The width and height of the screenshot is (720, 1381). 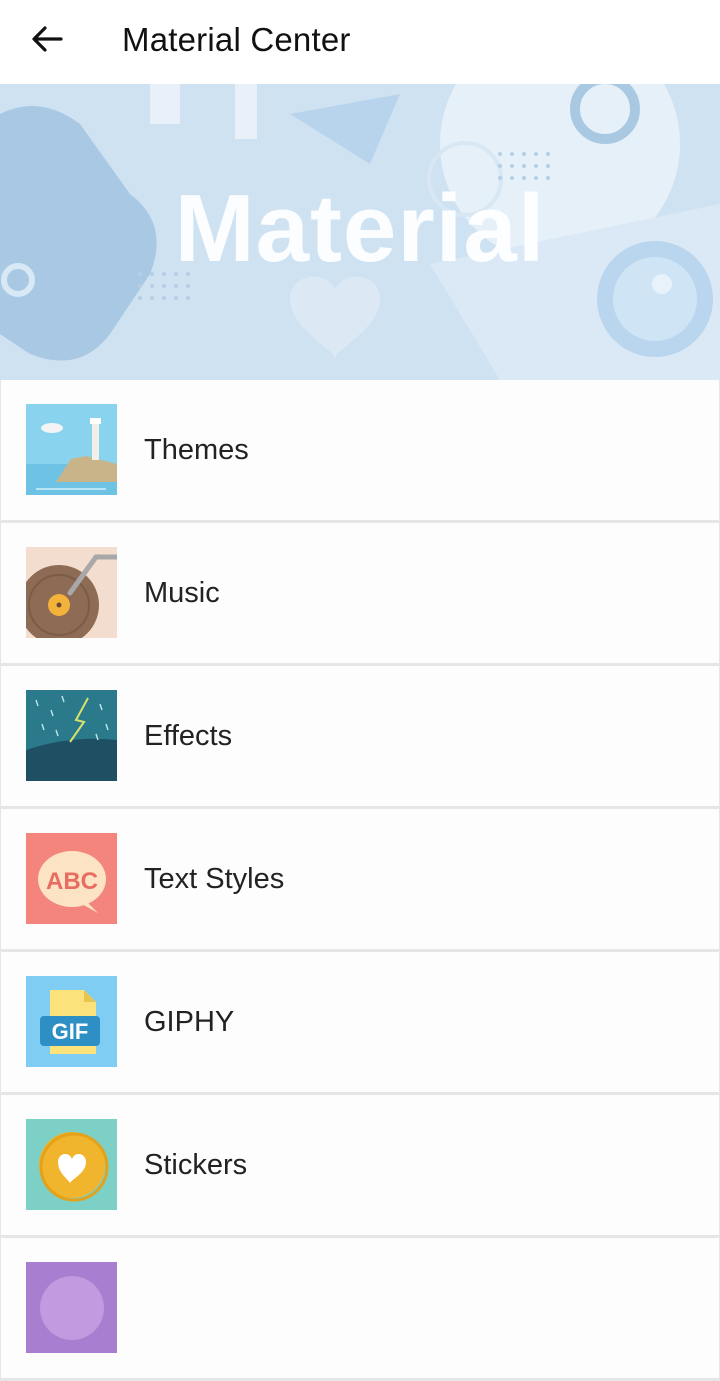 I want to click on category-partial, so click(x=360, y=1308).